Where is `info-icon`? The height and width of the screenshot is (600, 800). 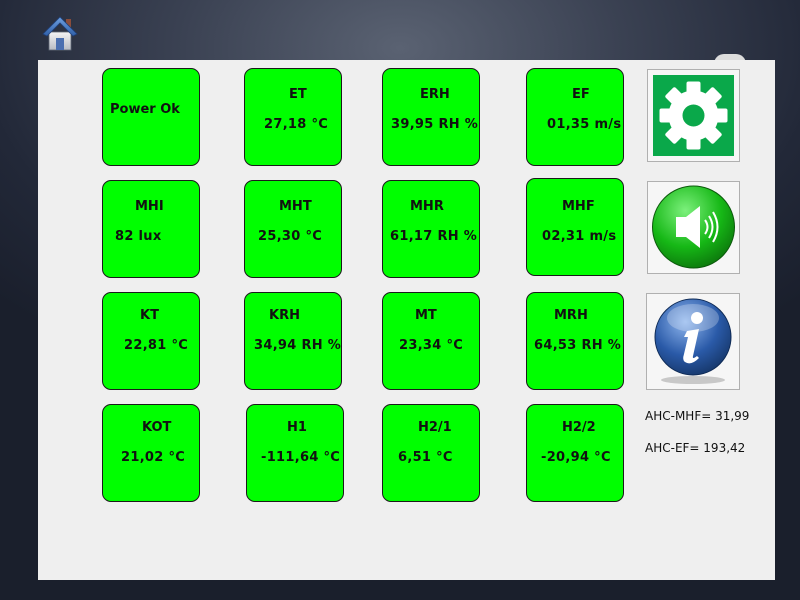 info-icon is located at coordinates (693, 341).